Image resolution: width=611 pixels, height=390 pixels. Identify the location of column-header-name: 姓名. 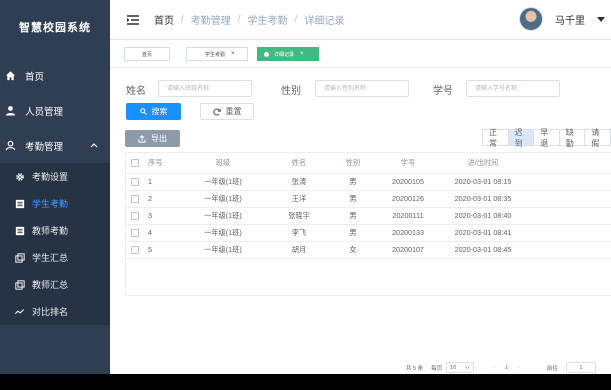
(299, 163).